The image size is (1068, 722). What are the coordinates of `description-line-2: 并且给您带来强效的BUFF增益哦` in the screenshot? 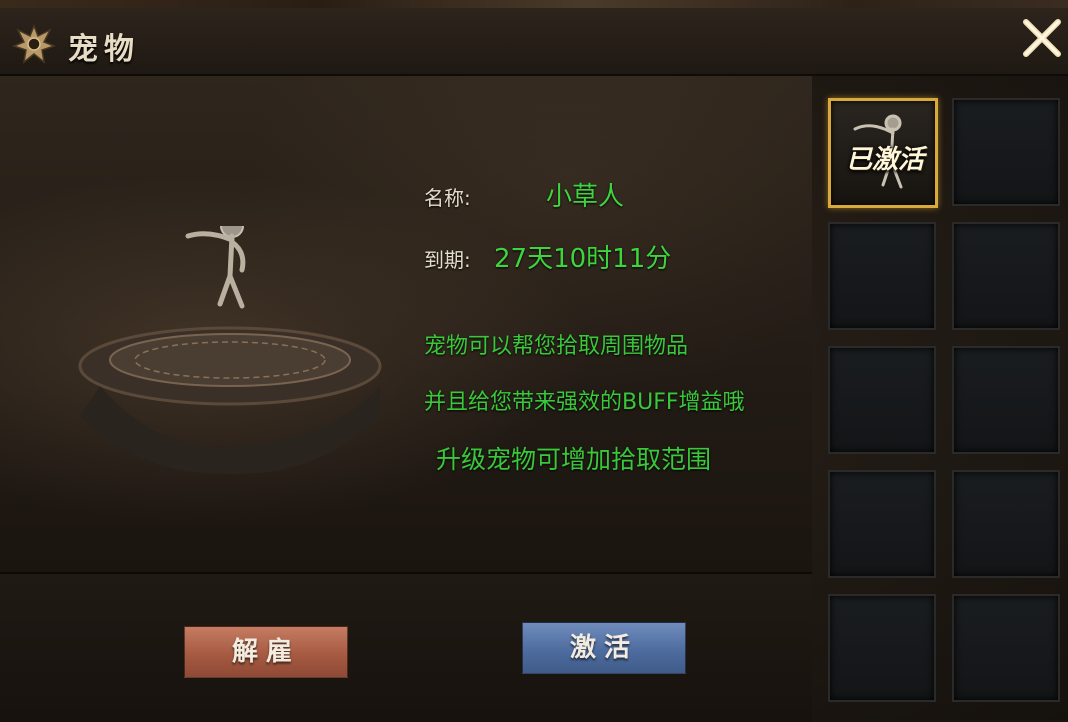 It's located at (584, 402).